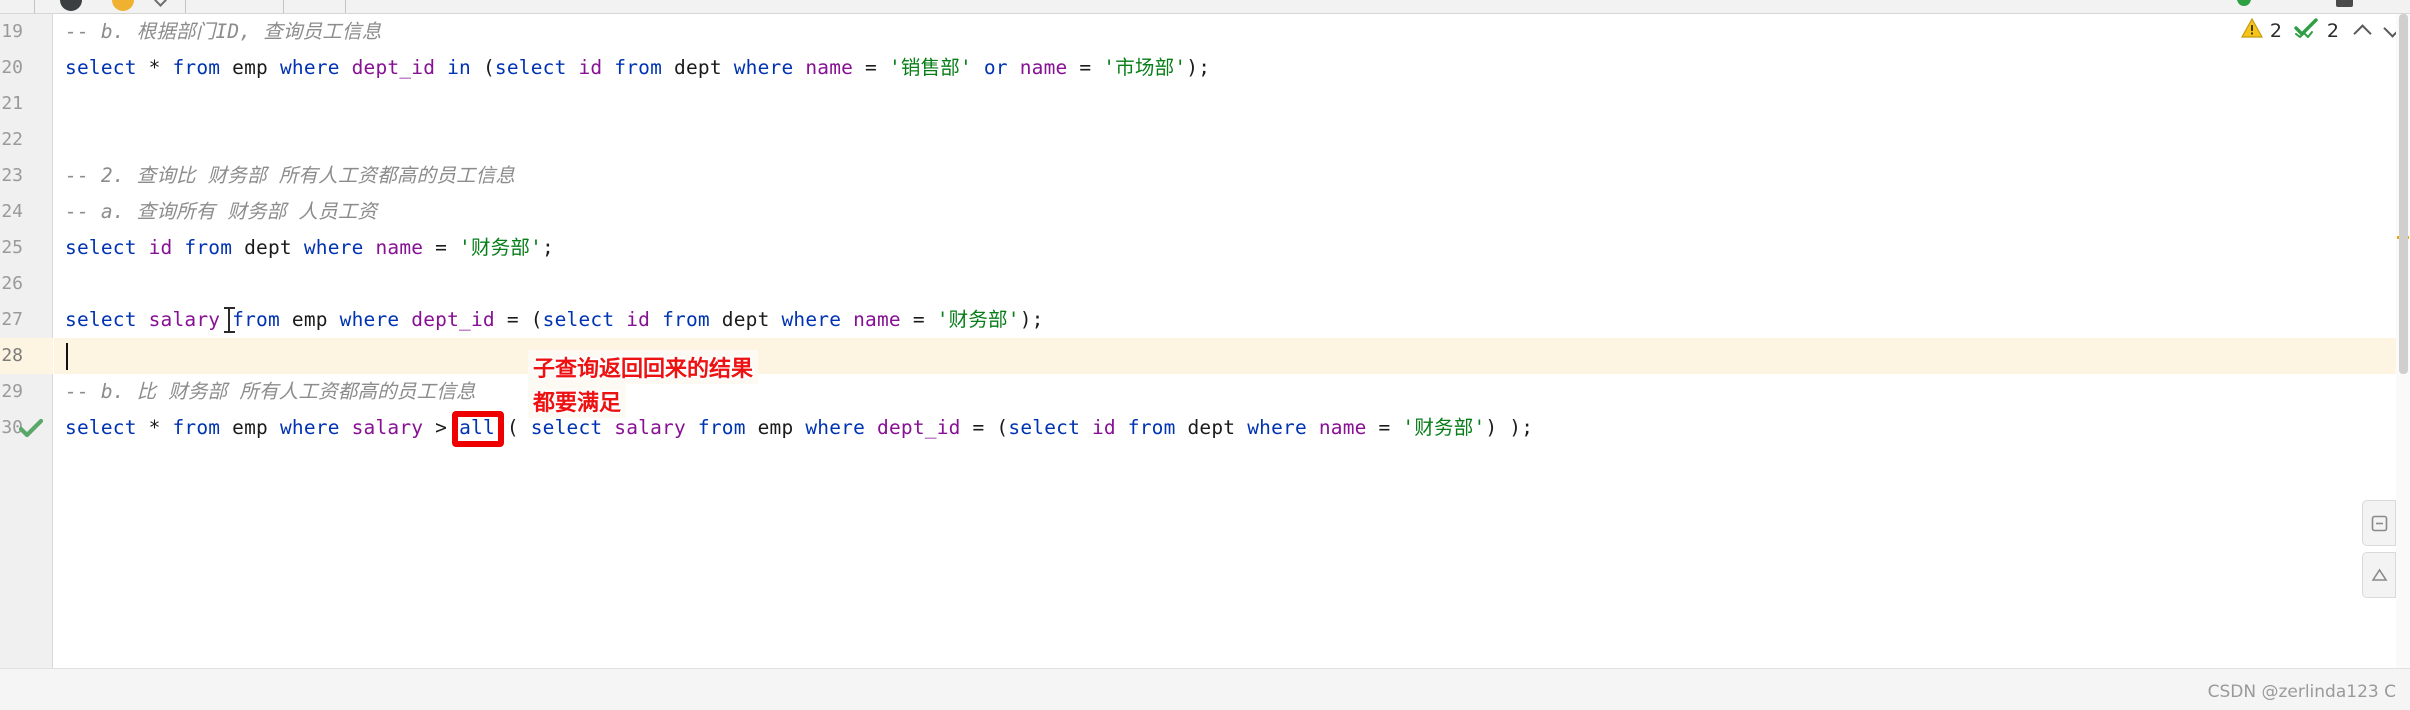 Image resolution: width=2410 pixels, height=710 pixels. Describe the element at coordinates (590, 67) in the screenshot. I see `token-id-20-9: id` at that location.